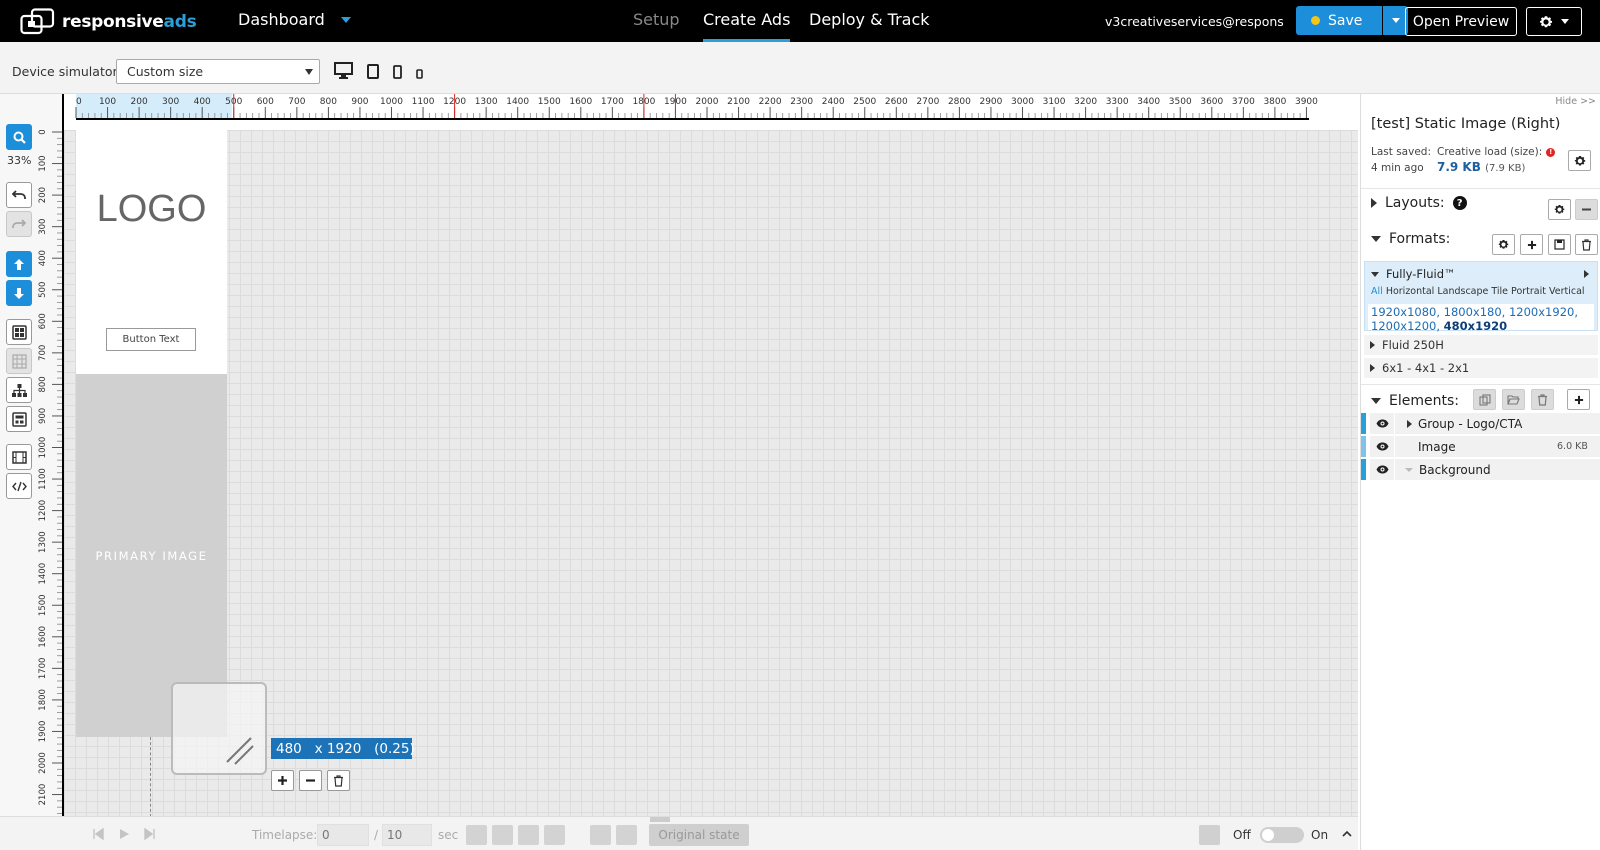 The image size is (1600, 850). Describe the element at coordinates (151, 339) in the screenshot. I see `cta-button-placeholder: Button Text` at that location.